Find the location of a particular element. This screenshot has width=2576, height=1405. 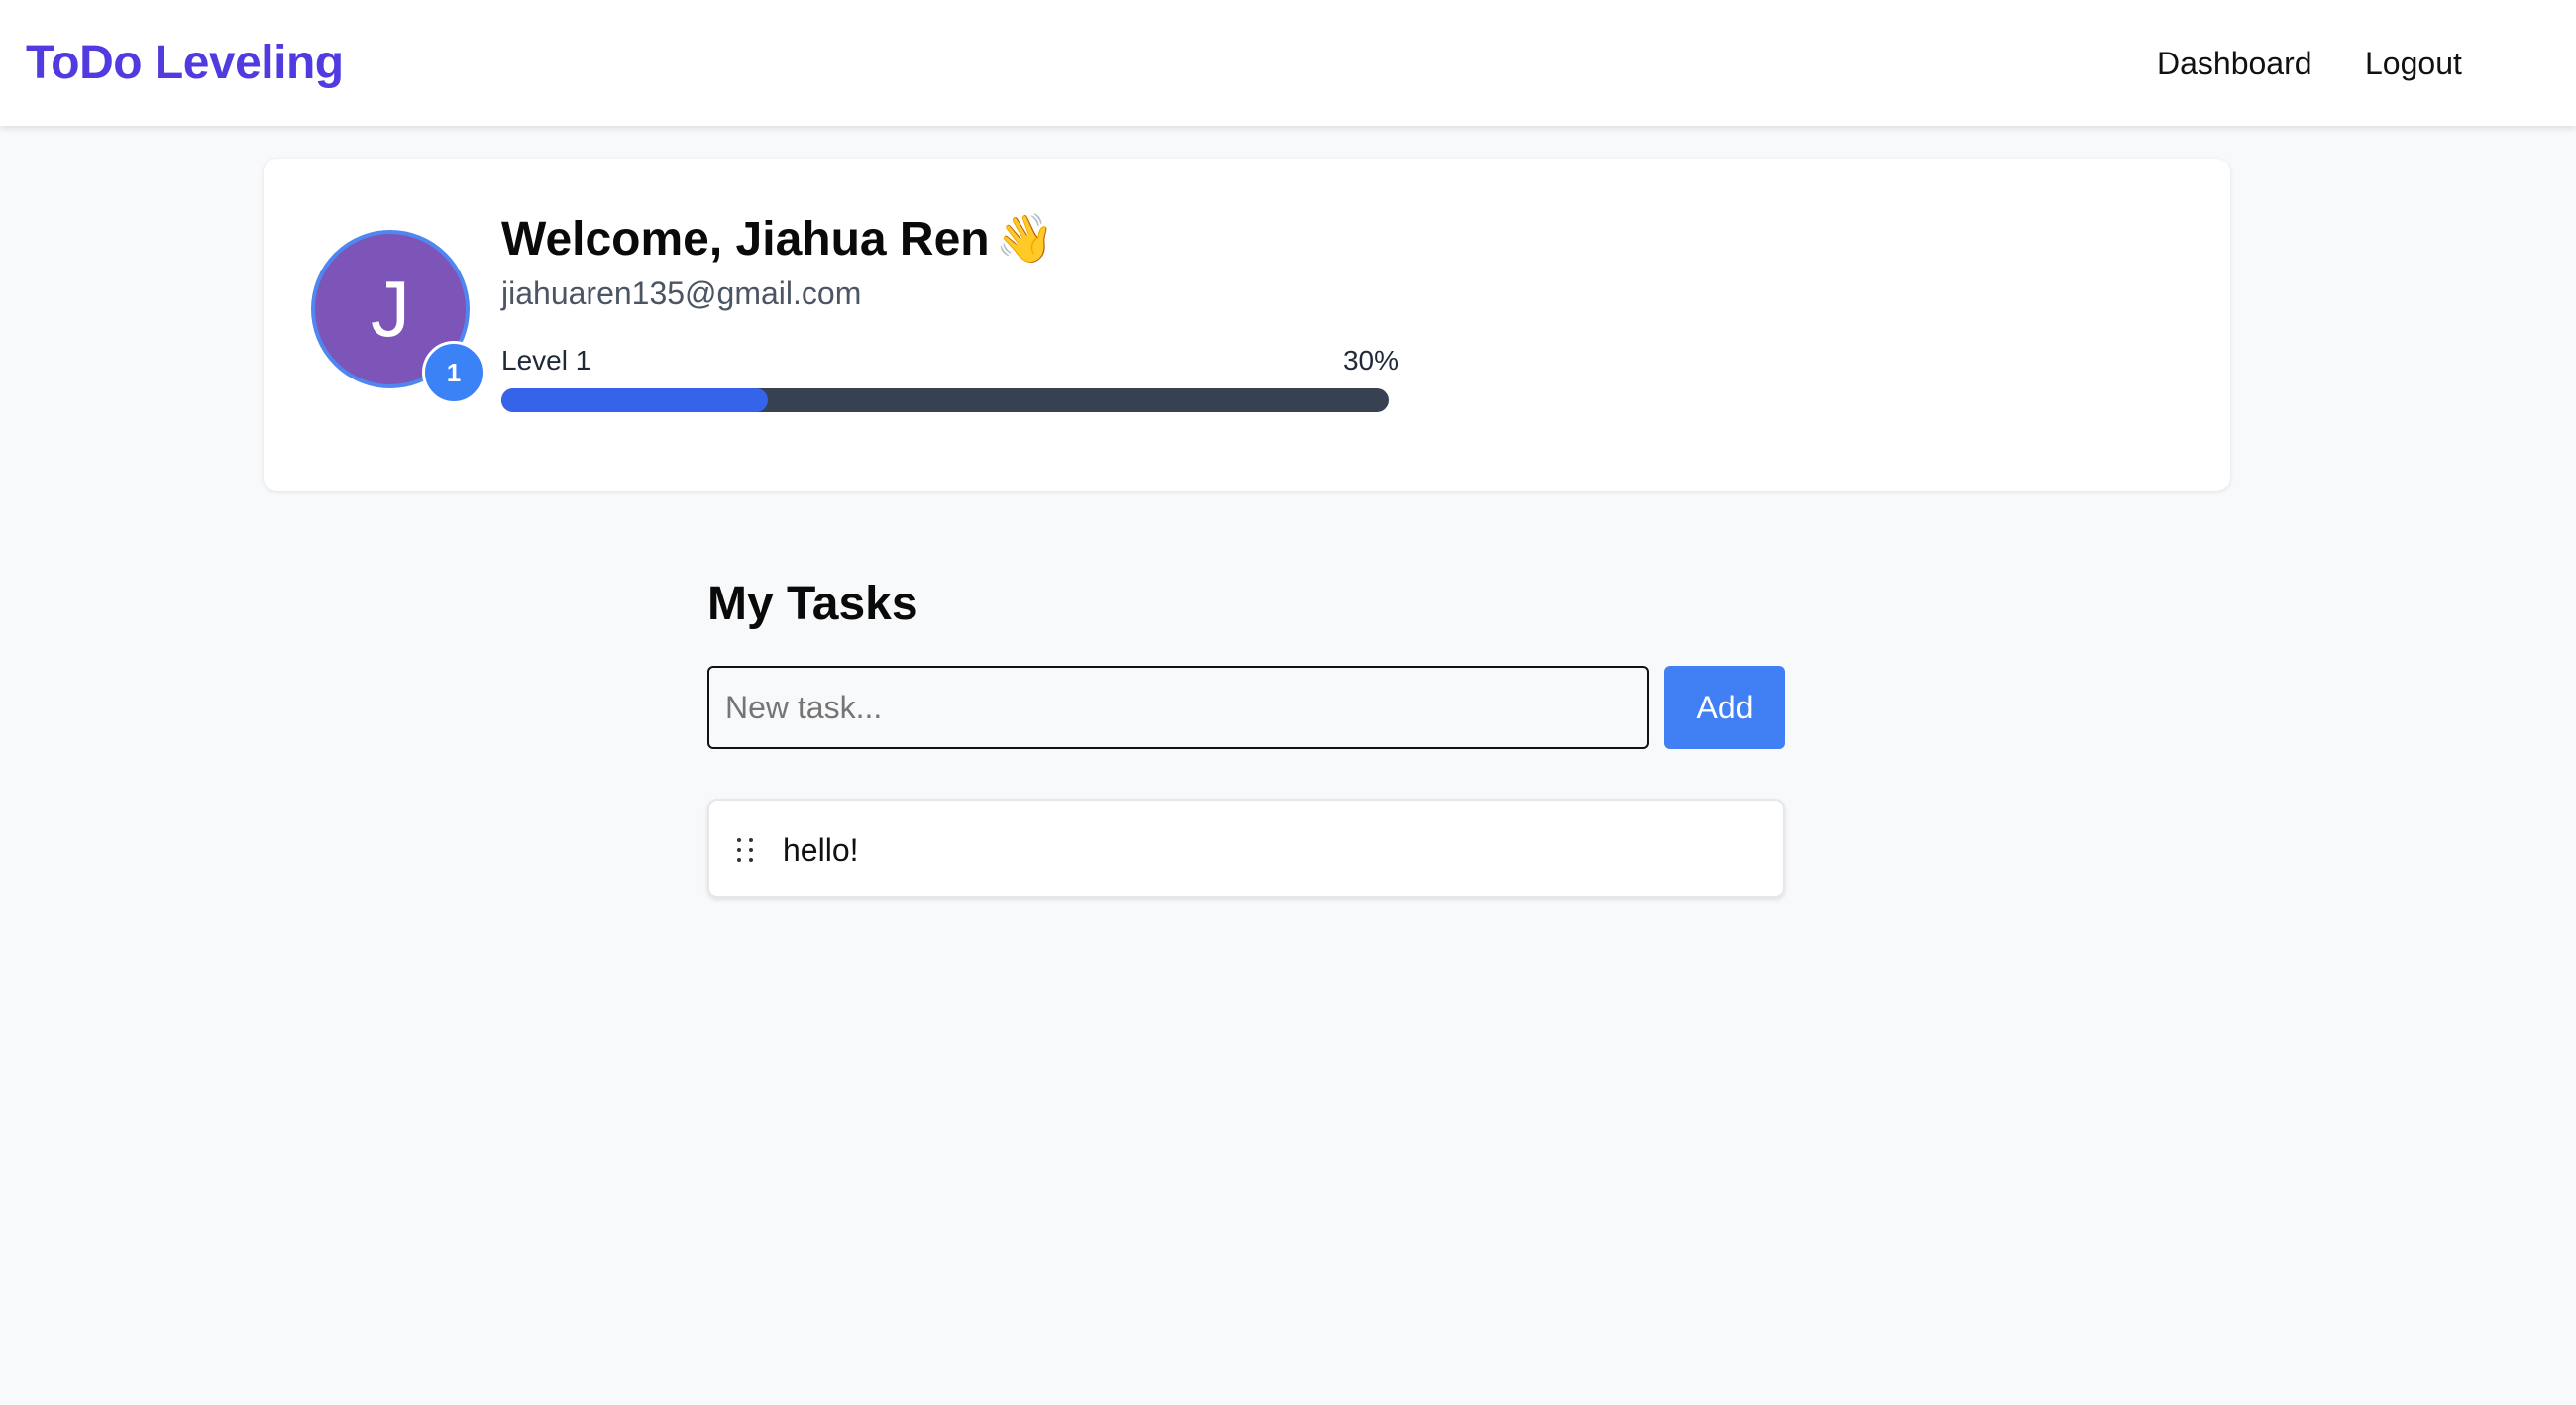

waving-hand-emoji: 👋 is located at coordinates (1025, 239).